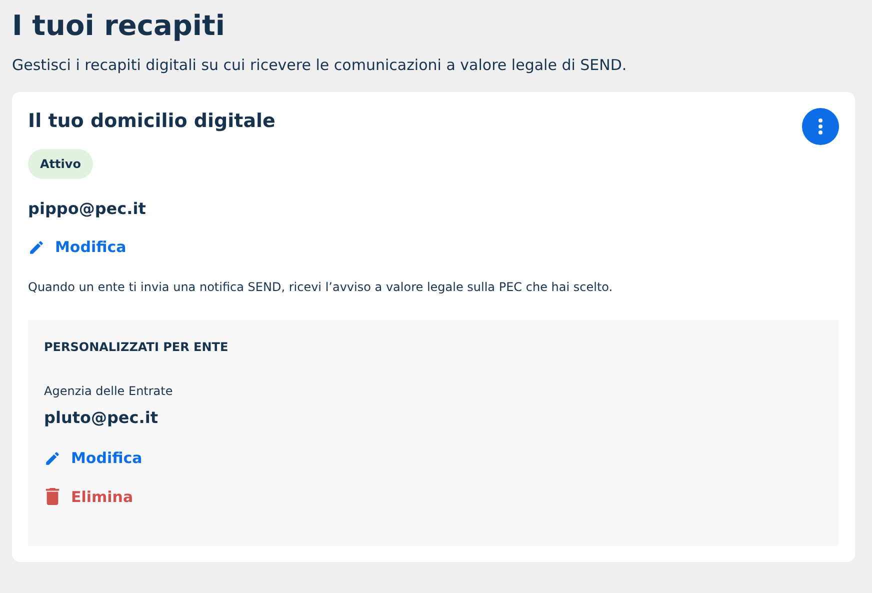 This screenshot has width=872, height=593. I want to click on pec-address: pluto@pec.it, so click(101, 417).